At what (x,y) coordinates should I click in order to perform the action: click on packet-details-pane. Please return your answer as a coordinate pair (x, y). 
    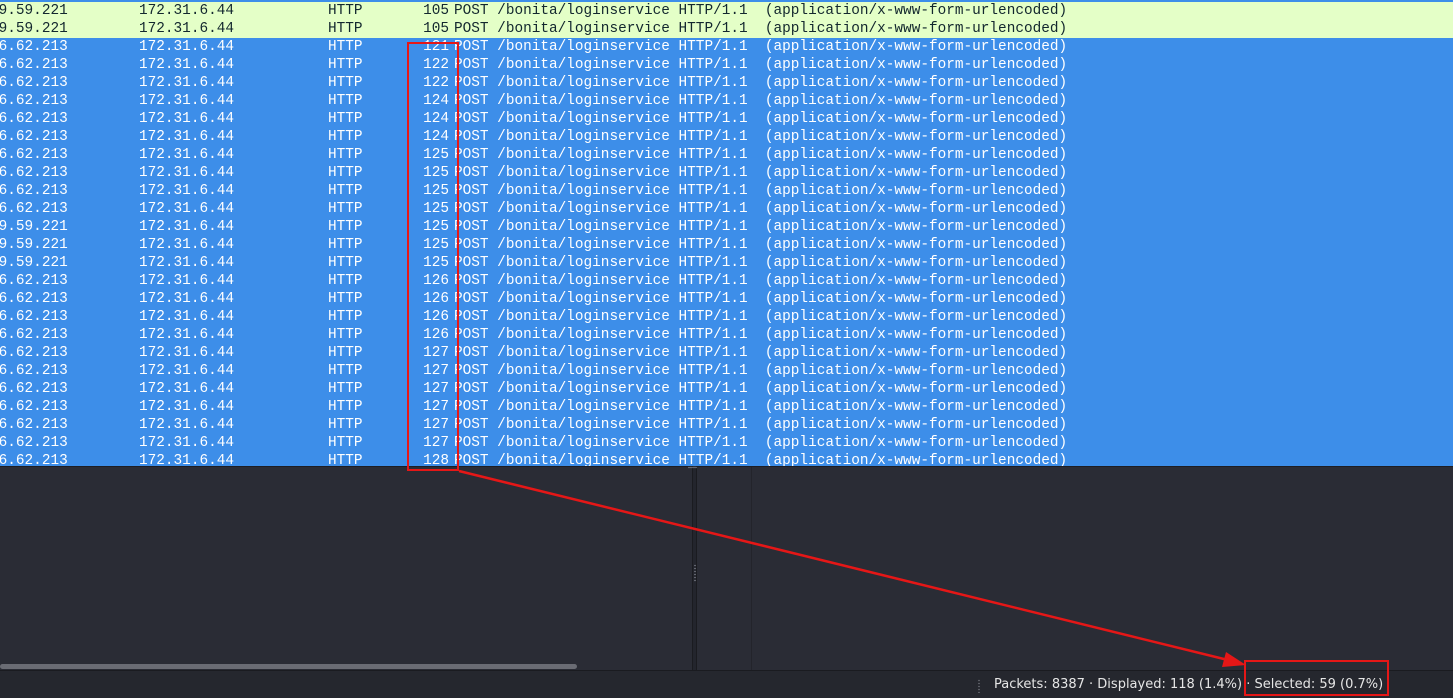
    Looking at the image, I should click on (346, 568).